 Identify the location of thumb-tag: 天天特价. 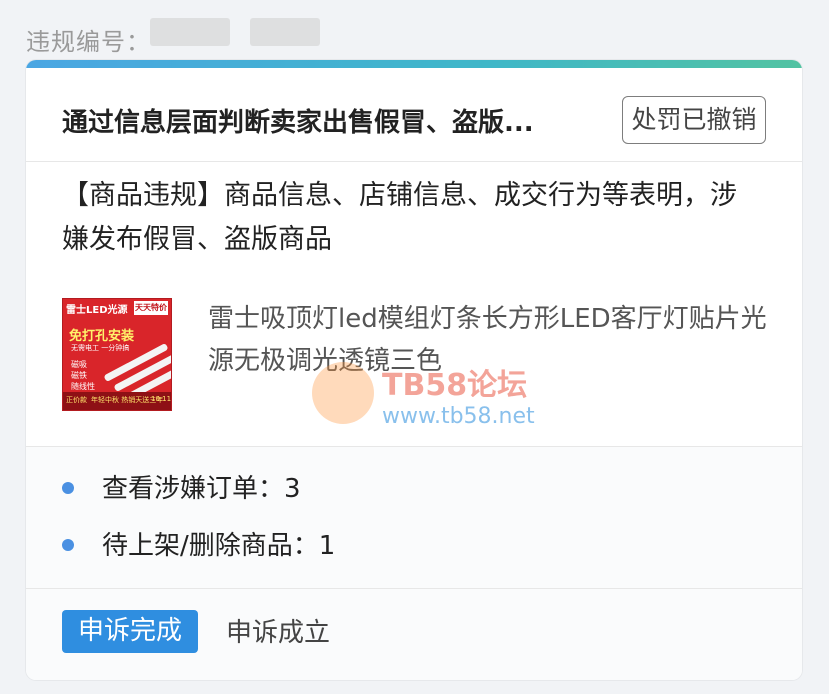
(151, 308).